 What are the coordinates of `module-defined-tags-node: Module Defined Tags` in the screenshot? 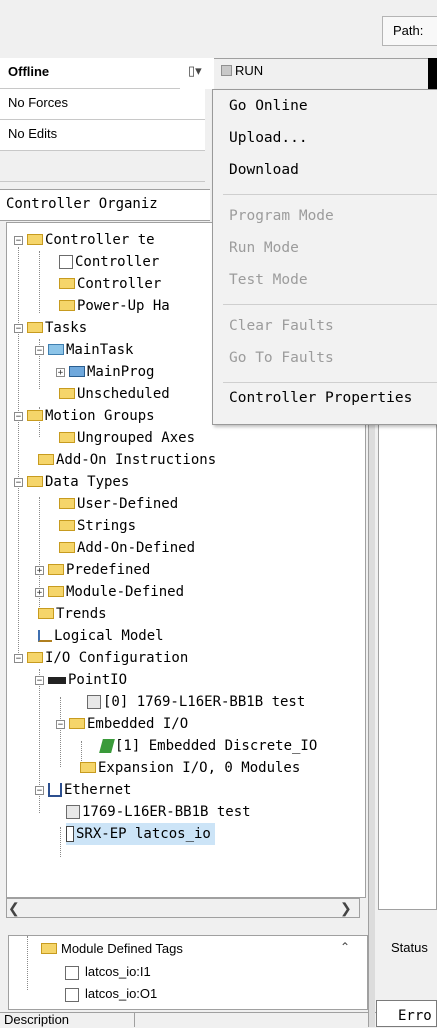 It's located at (112, 948).